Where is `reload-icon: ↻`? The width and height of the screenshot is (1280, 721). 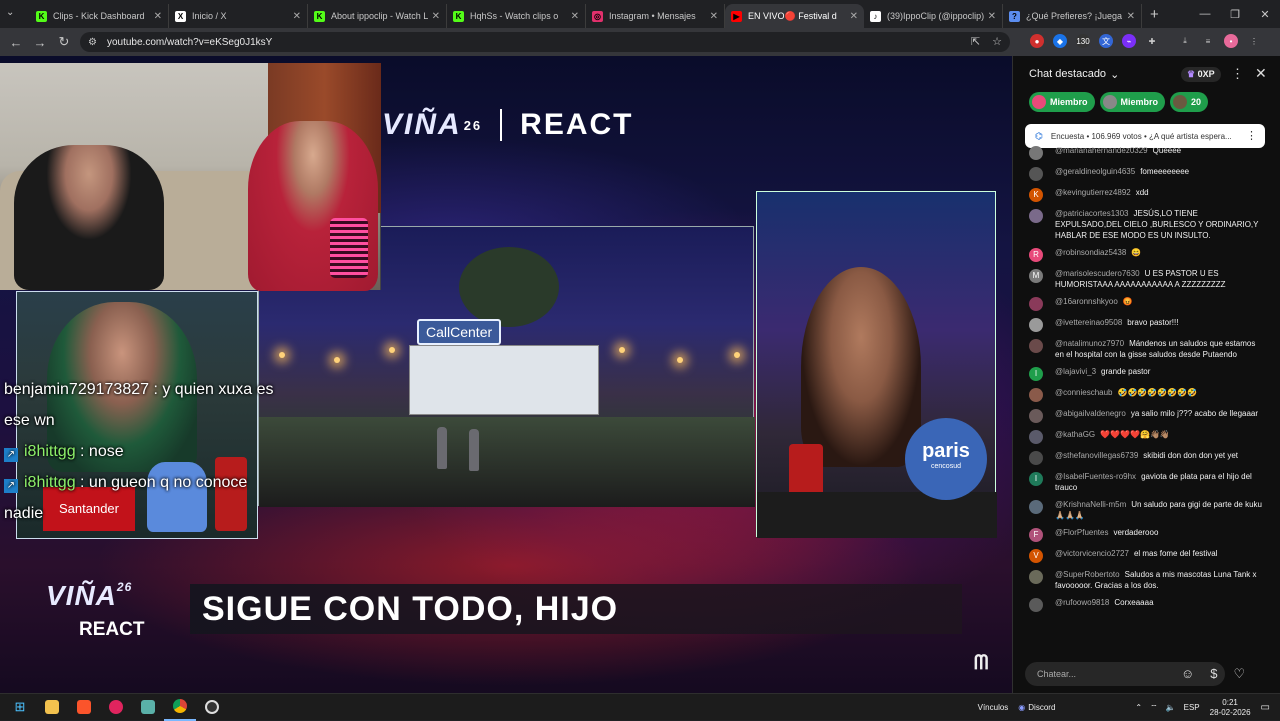 reload-icon: ↻ is located at coordinates (64, 42).